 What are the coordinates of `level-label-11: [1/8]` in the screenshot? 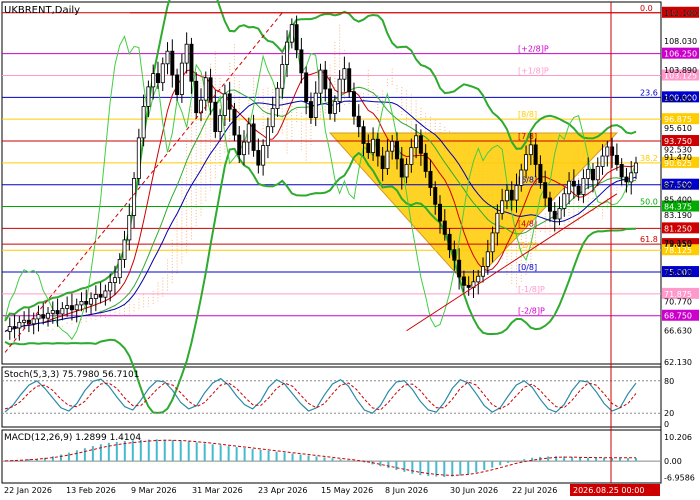 It's located at (527, 245).